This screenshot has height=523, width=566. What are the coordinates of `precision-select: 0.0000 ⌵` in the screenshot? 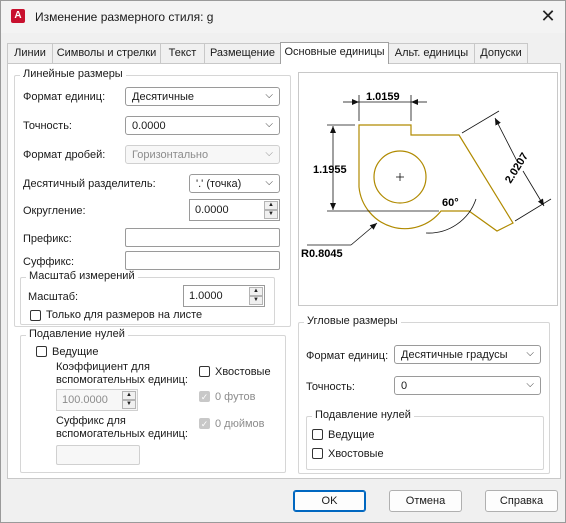 It's located at (202, 125).